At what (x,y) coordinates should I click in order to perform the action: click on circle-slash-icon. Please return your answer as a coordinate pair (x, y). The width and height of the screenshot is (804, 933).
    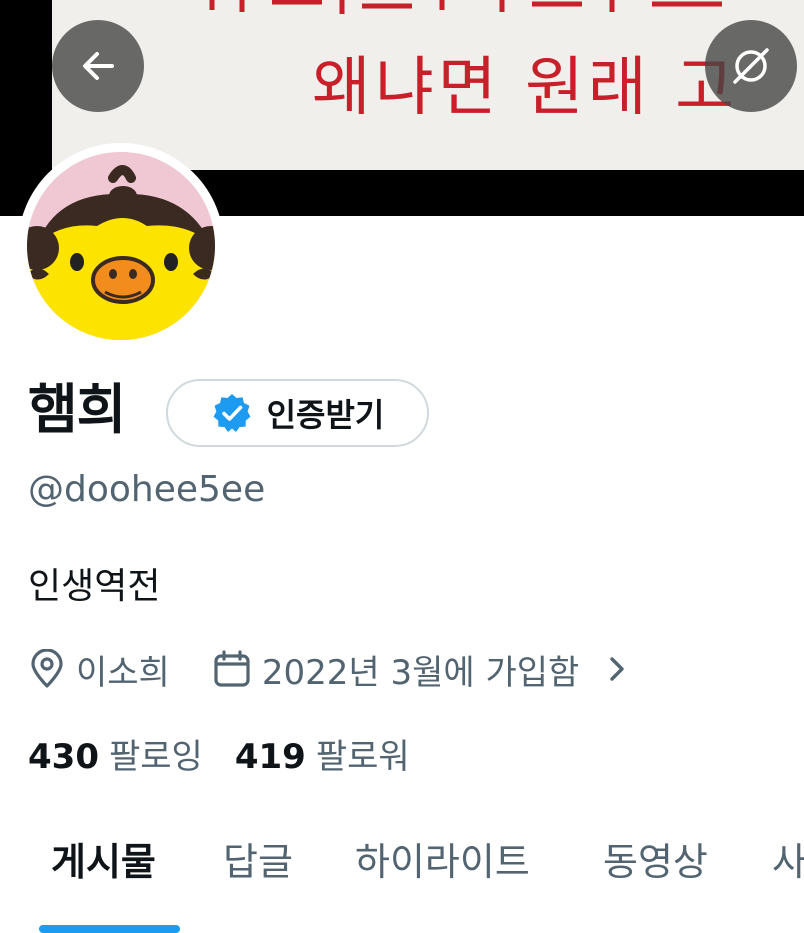
    Looking at the image, I should click on (751, 66).